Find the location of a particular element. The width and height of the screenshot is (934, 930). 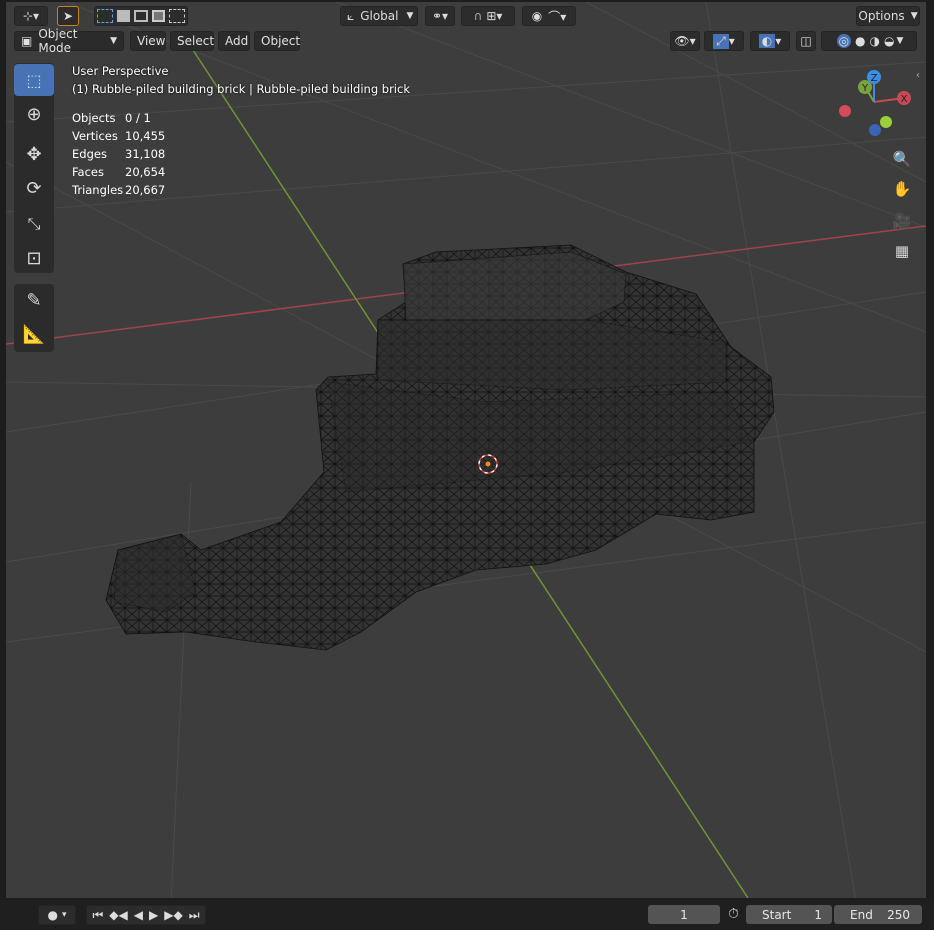

next-keyframe-icon: ▶◆ is located at coordinates (173, 915).